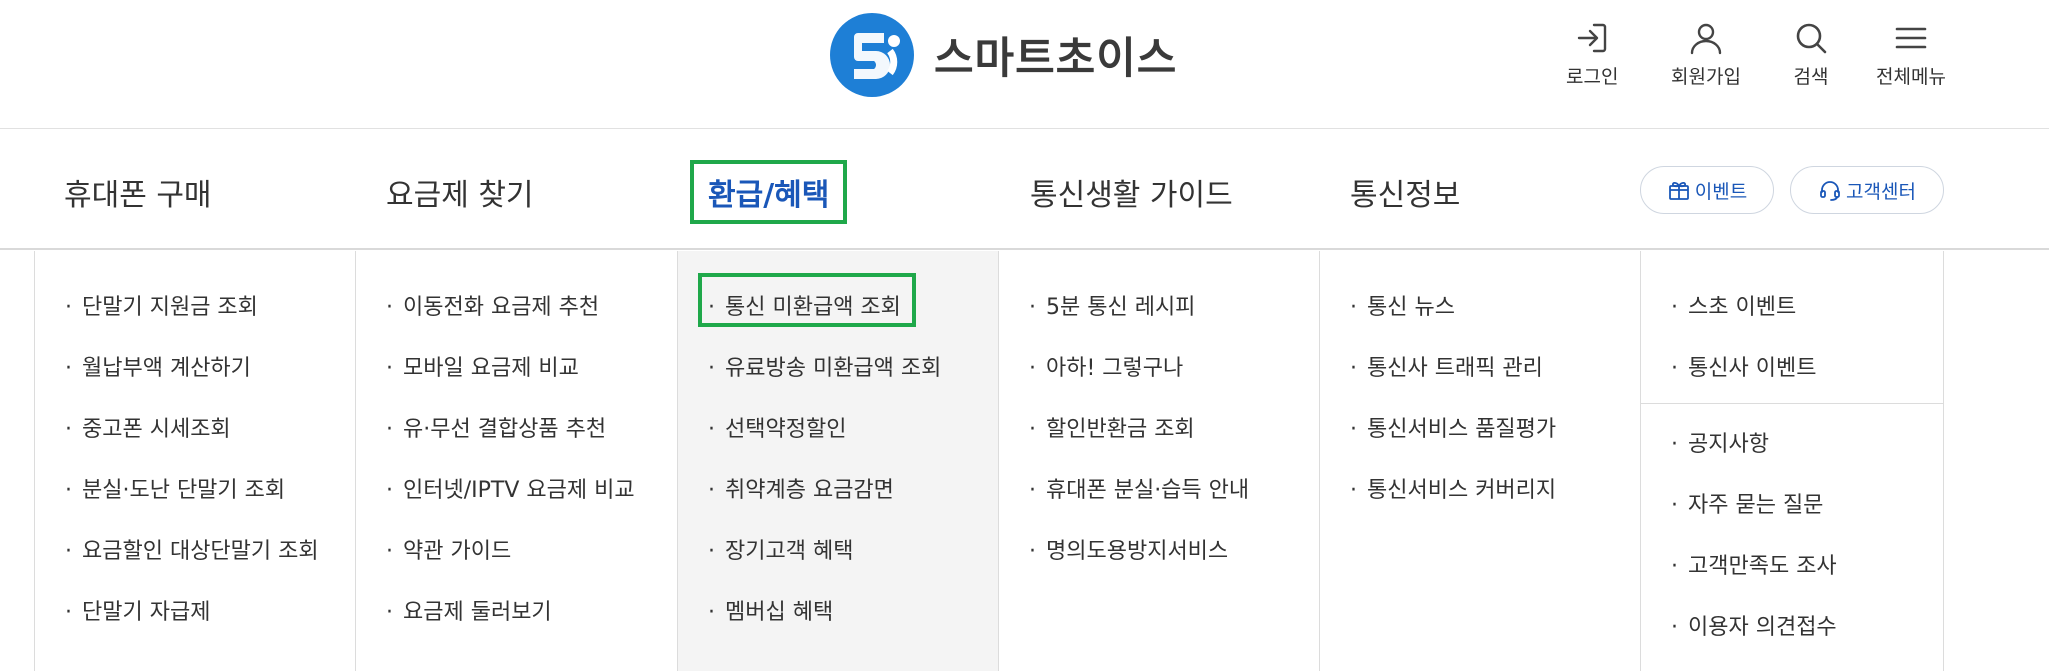 The width and height of the screenshot is (2049, 671). What do you see at coordinates (158, 366) in the screenshot?
I see `menu-item: 월납부액 계산하기` at bounding box center [158, 366].